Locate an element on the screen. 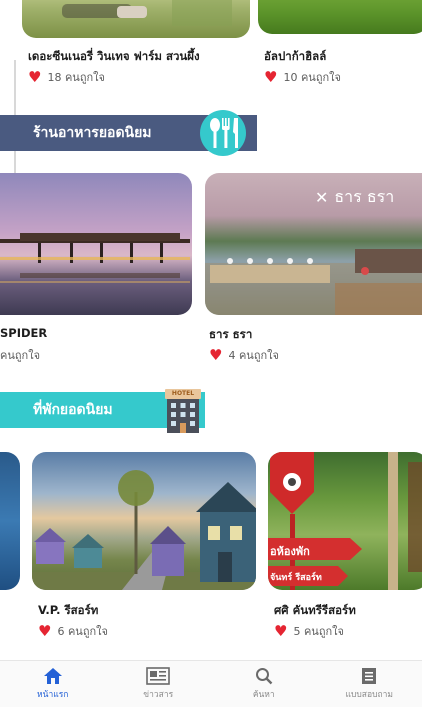  tab-news: ข่าวสาร is located at coordinates (159, 684).